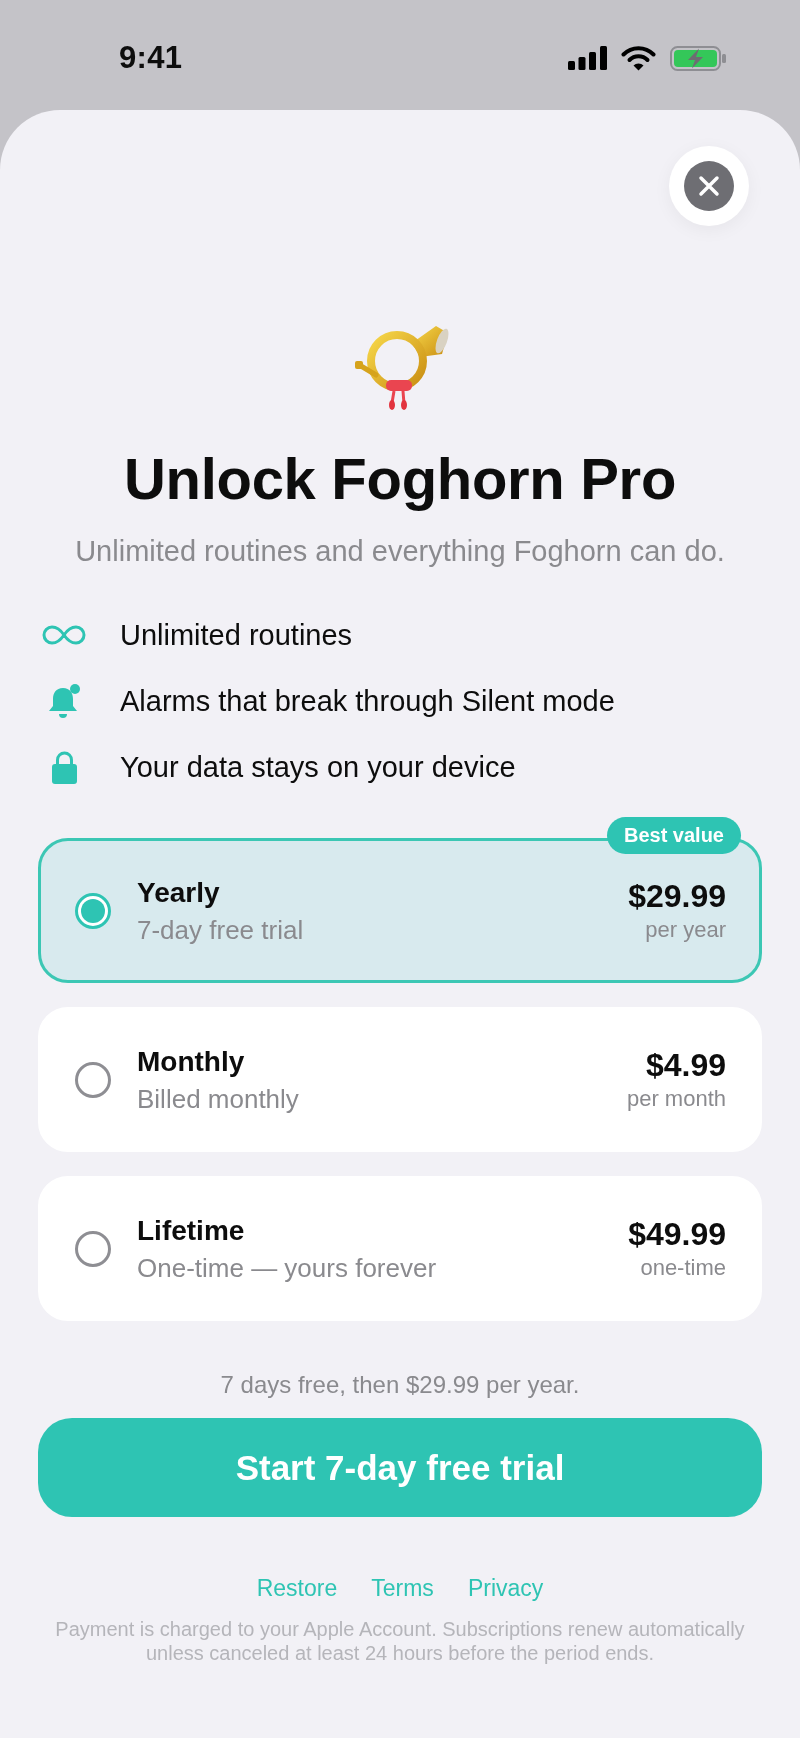  Describe the element at coordinates (287, 1268) in the screenshot. I see `plan-detail: One-time — yours forever` at that location.